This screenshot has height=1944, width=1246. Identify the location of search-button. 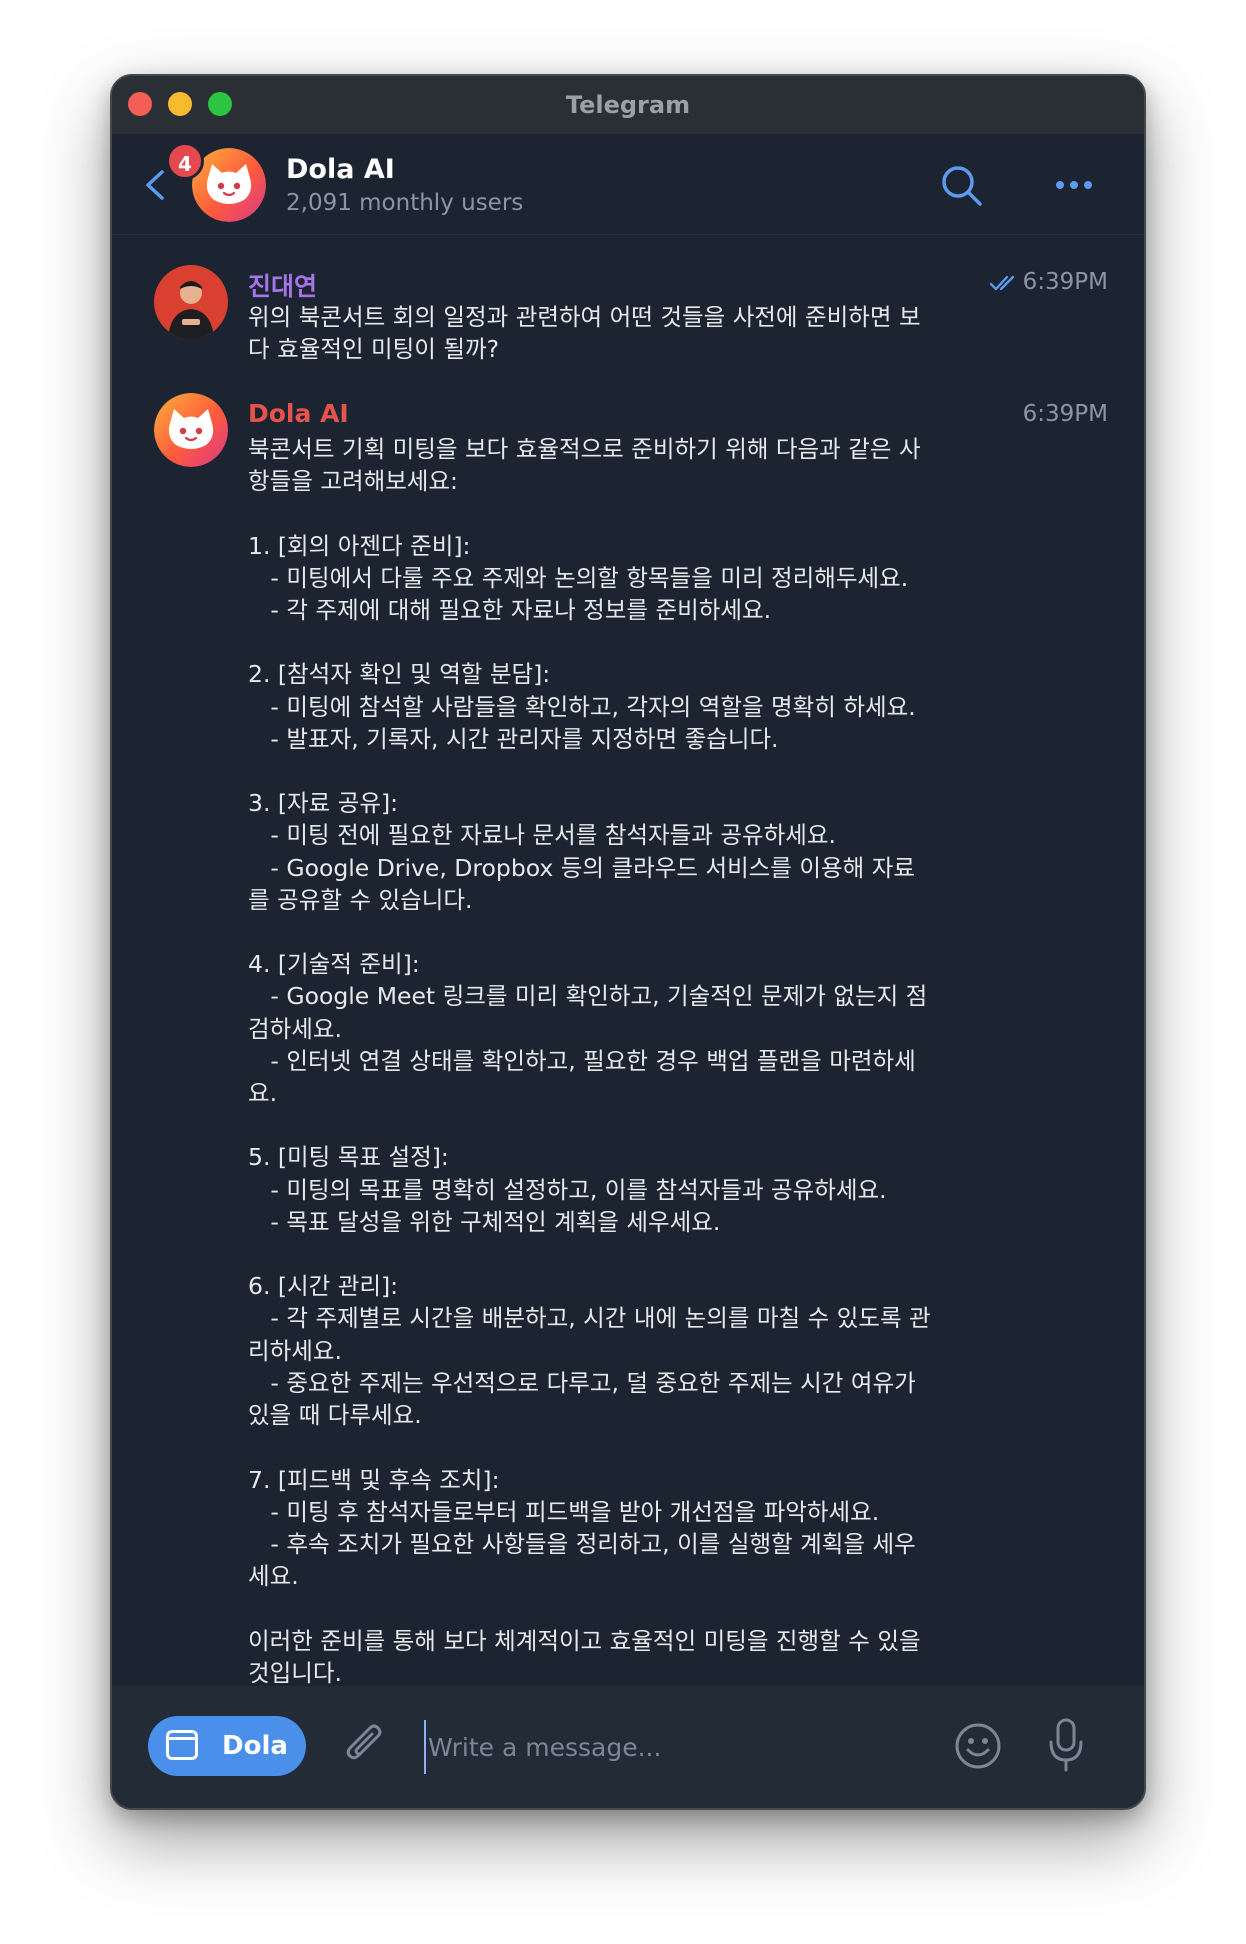
(962, 186).